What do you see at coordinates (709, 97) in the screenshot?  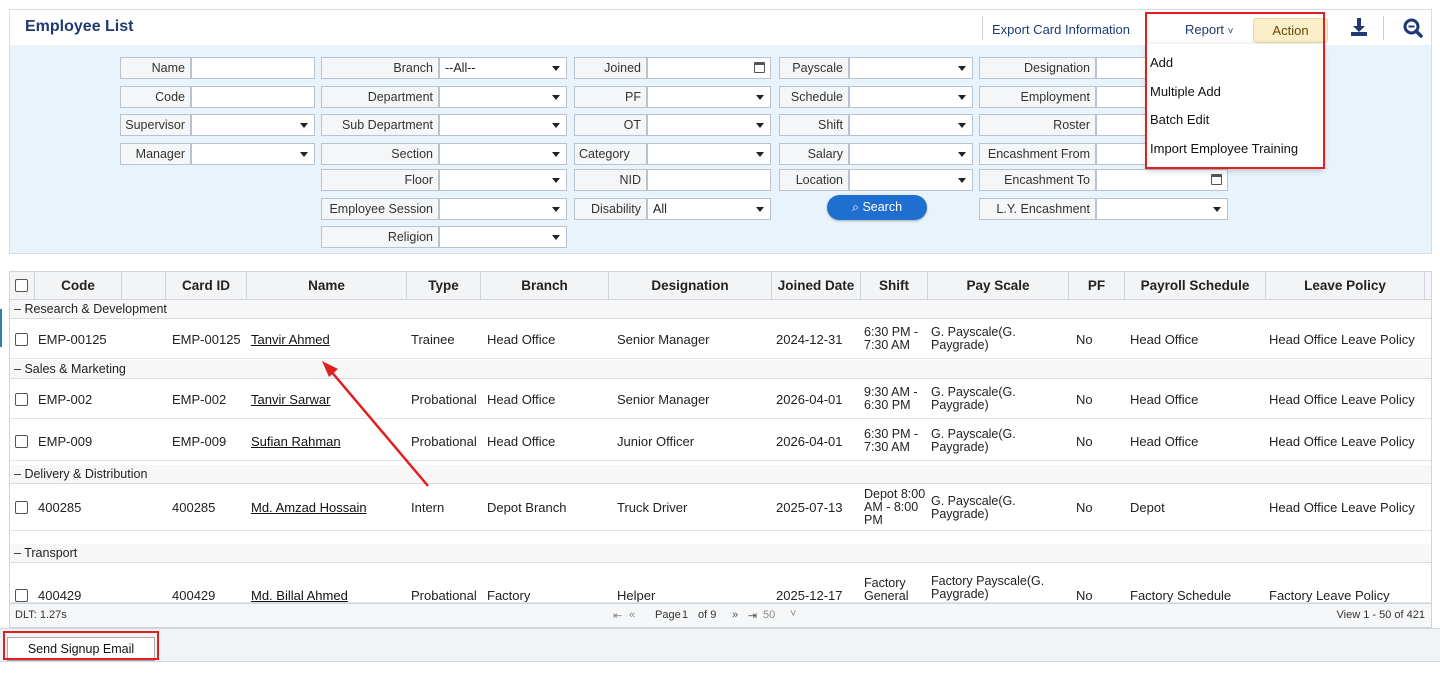 I see `pf-filter-select` at bounding box center [709, 97].